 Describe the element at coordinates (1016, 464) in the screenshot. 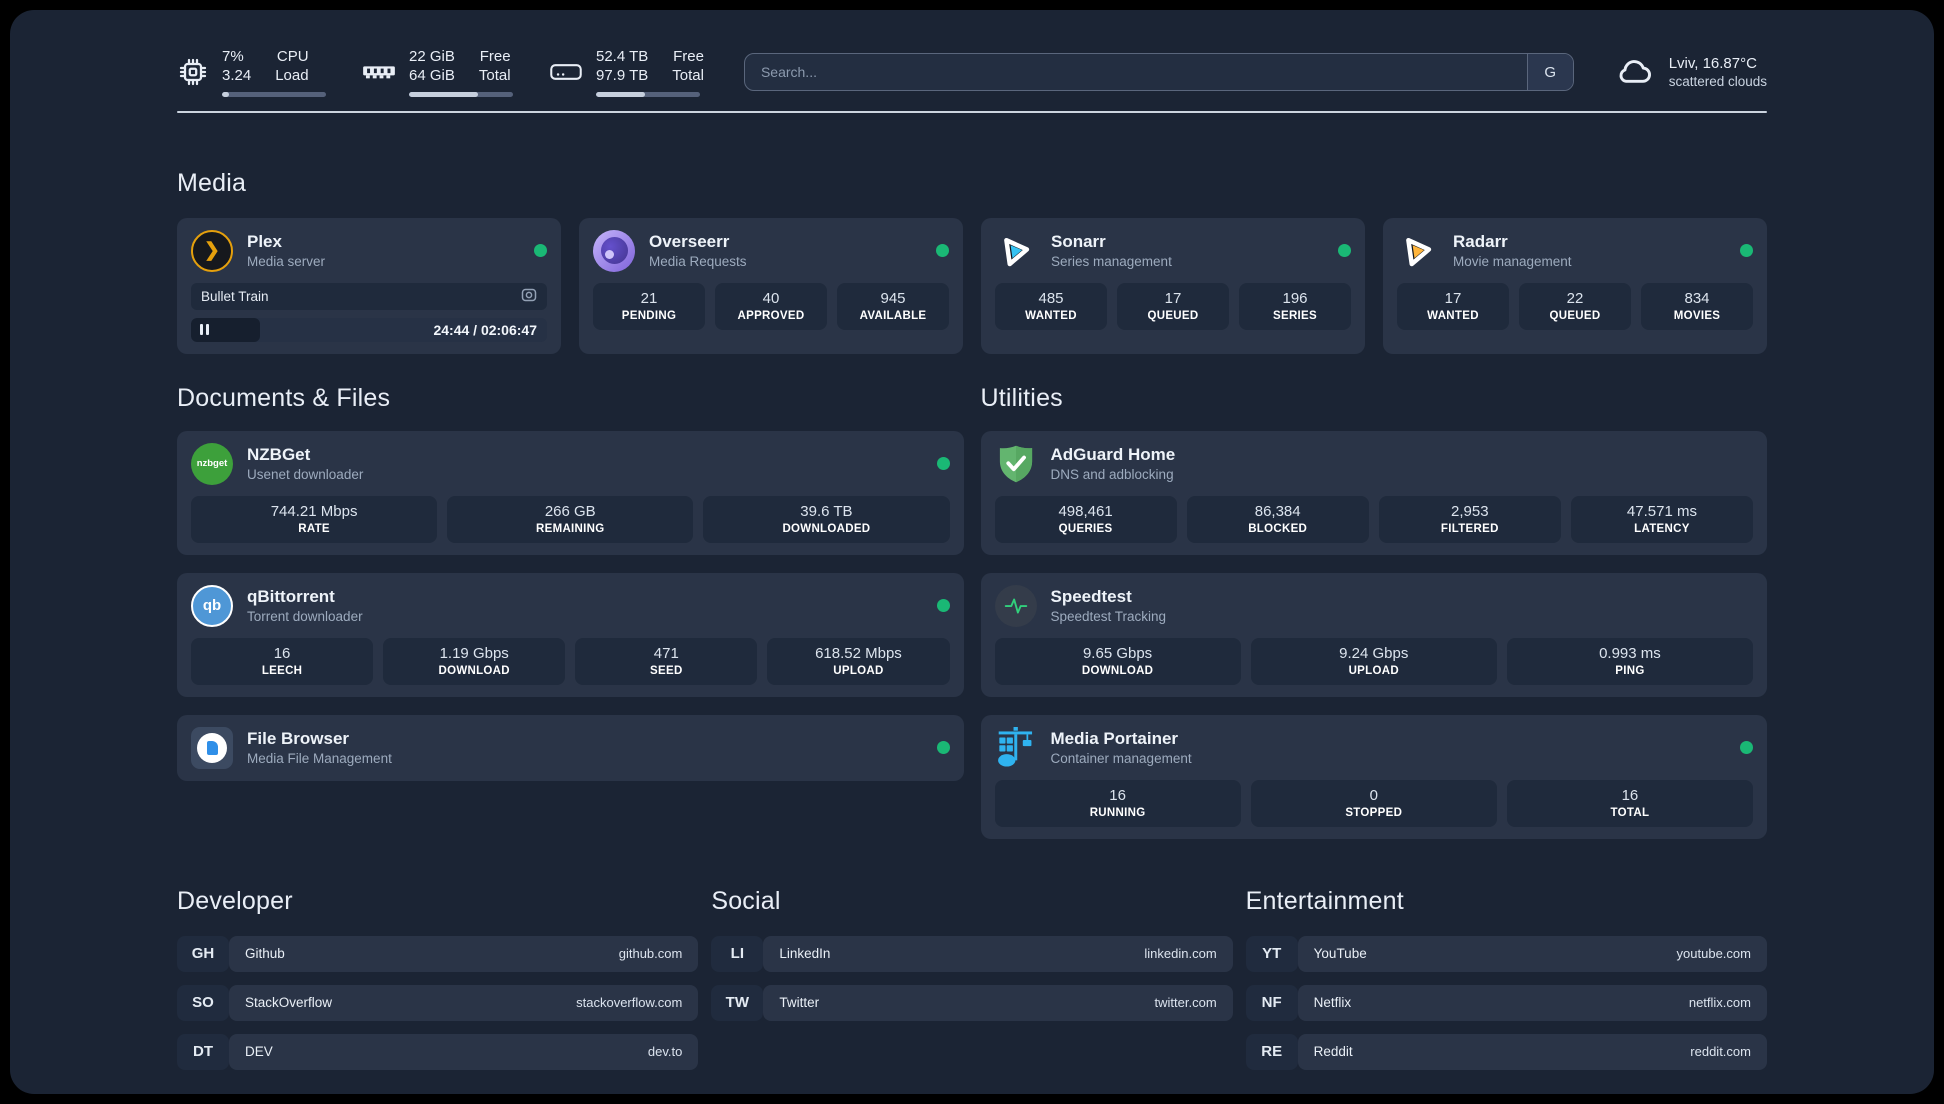

I see `adguard-icon` at that location.